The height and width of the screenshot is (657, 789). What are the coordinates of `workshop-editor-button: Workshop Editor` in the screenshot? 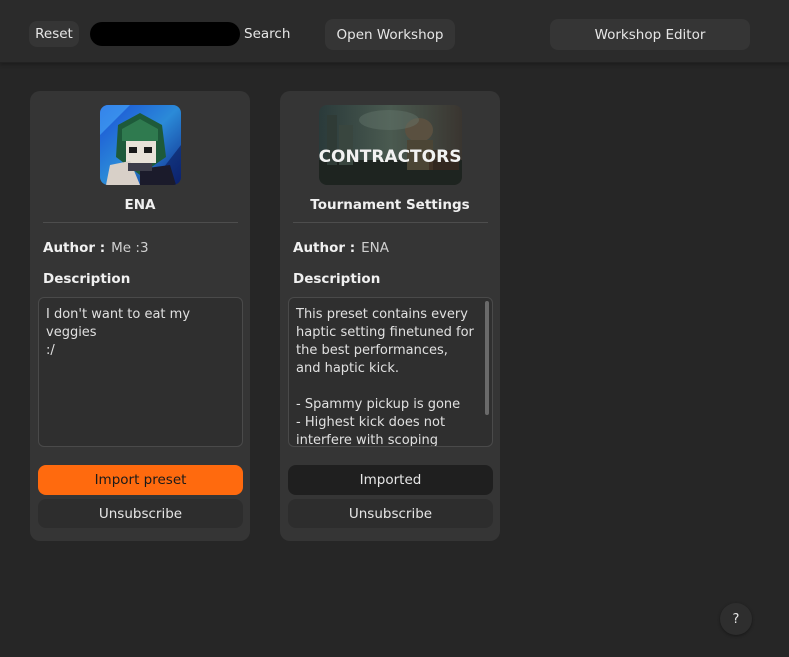 It's located at (650, 34).